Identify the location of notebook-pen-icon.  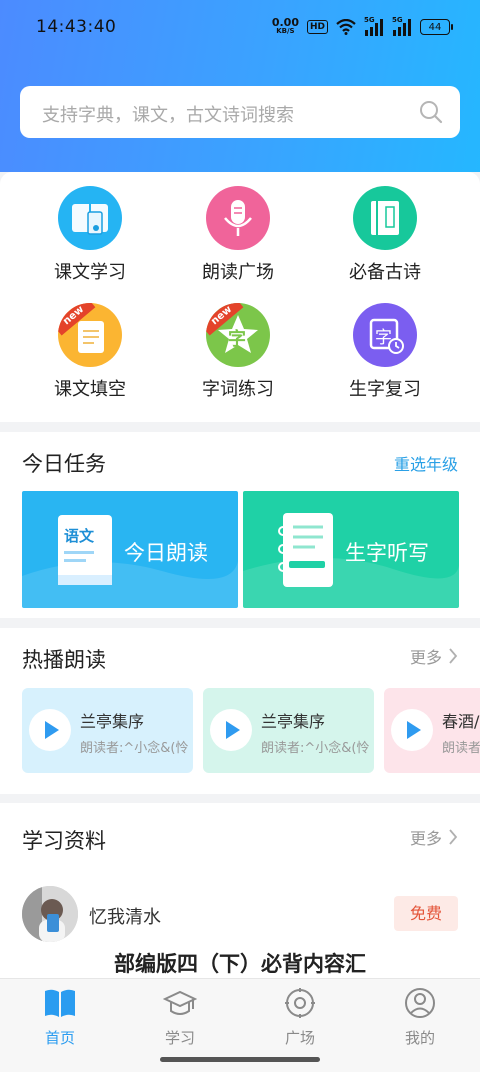
(305, 550).